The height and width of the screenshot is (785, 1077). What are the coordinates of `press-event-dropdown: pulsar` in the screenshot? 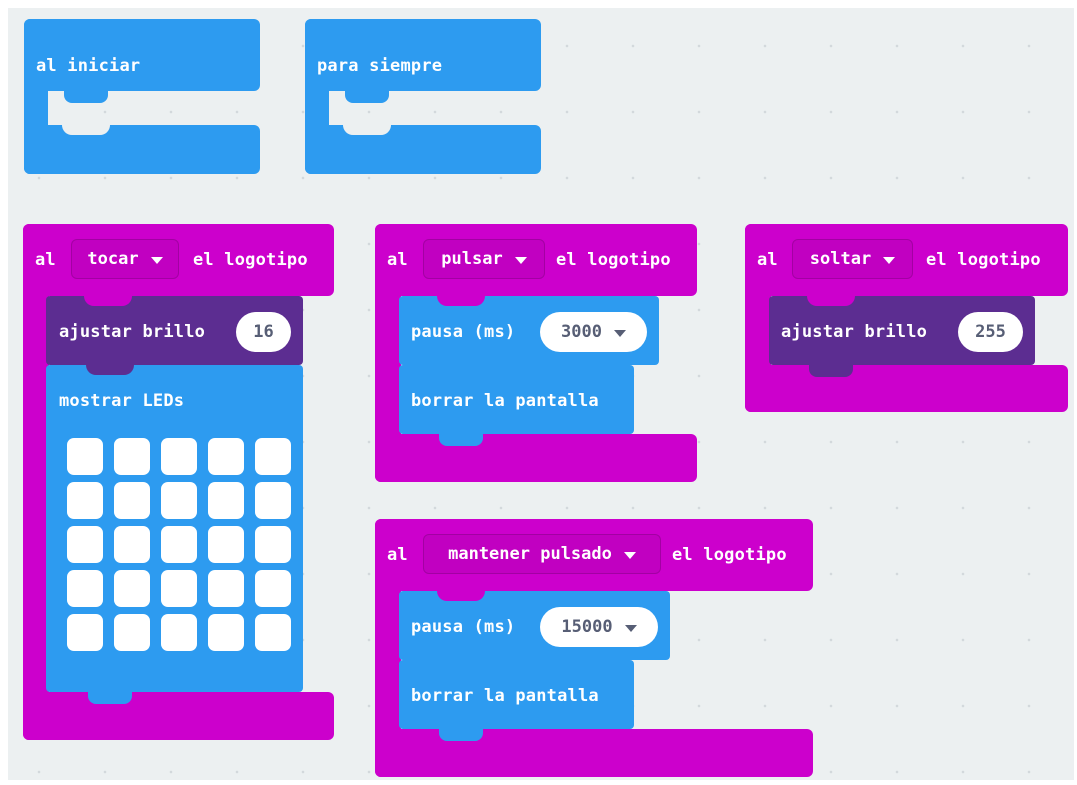 It's located at (484, 259).